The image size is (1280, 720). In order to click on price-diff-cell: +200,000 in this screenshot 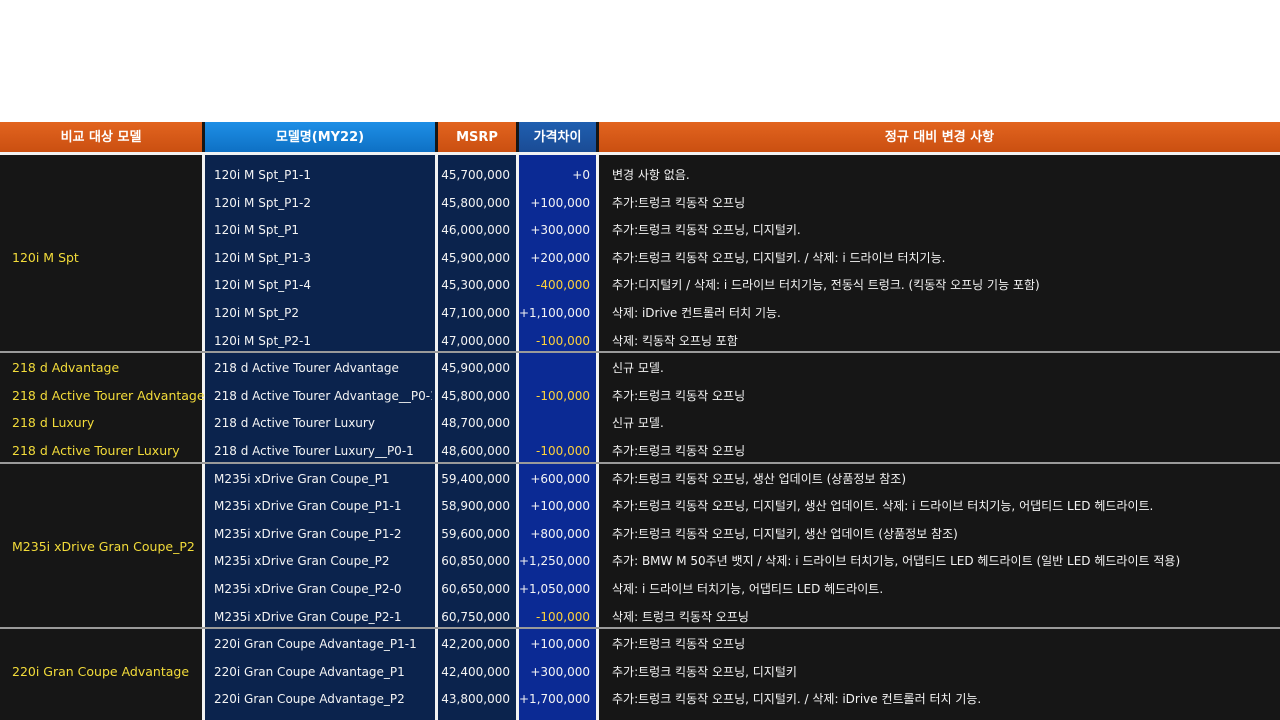, I will do `click(560, 257)`.